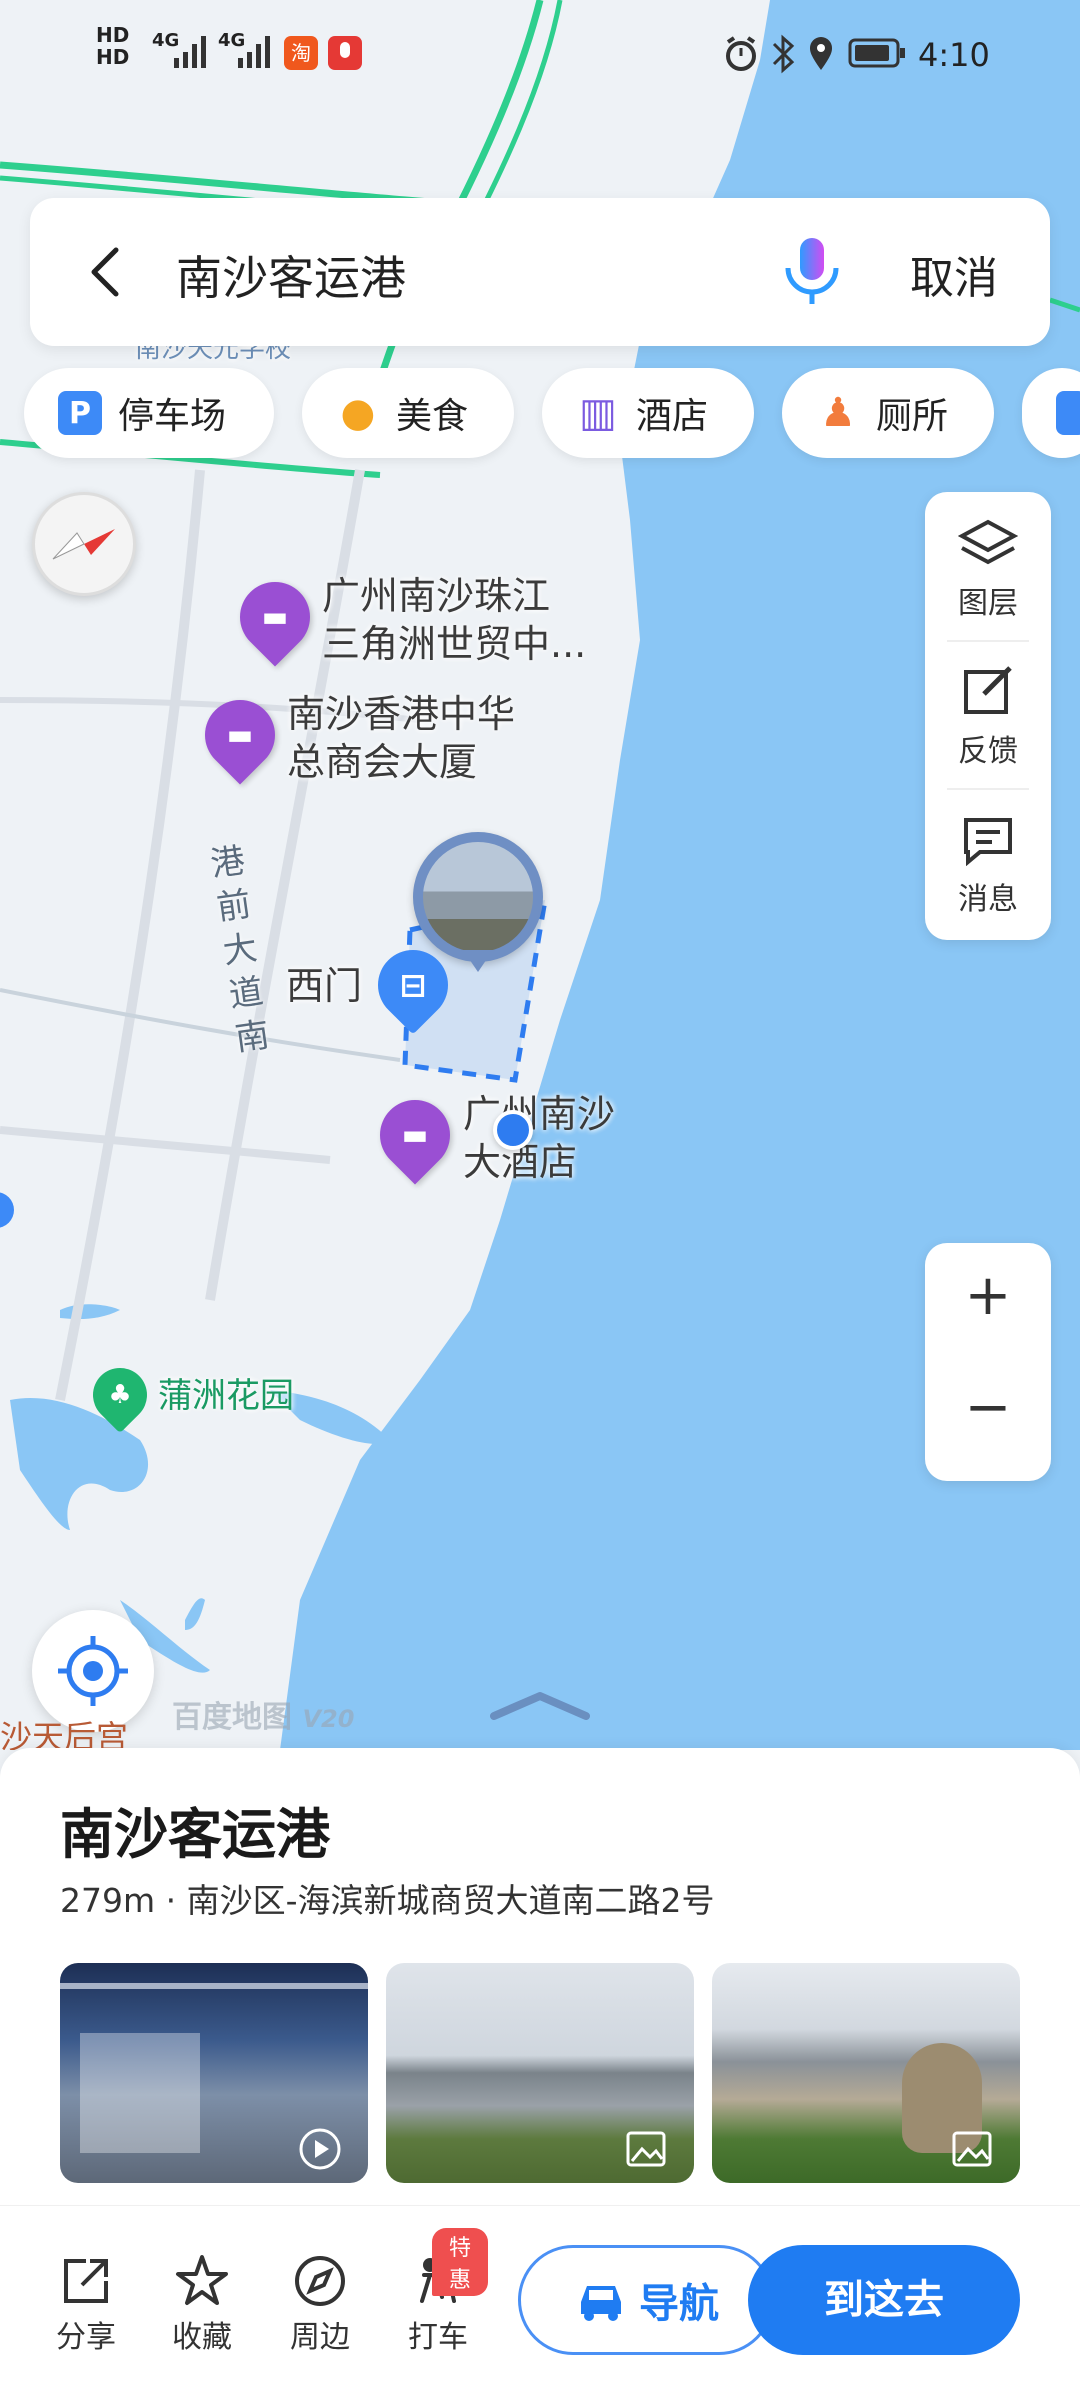 This screenshot has height=2400, width=1080. Describe the element at coordinates (988, 1362) in the screenshot. I see `zoom-panel: + −` at that location.